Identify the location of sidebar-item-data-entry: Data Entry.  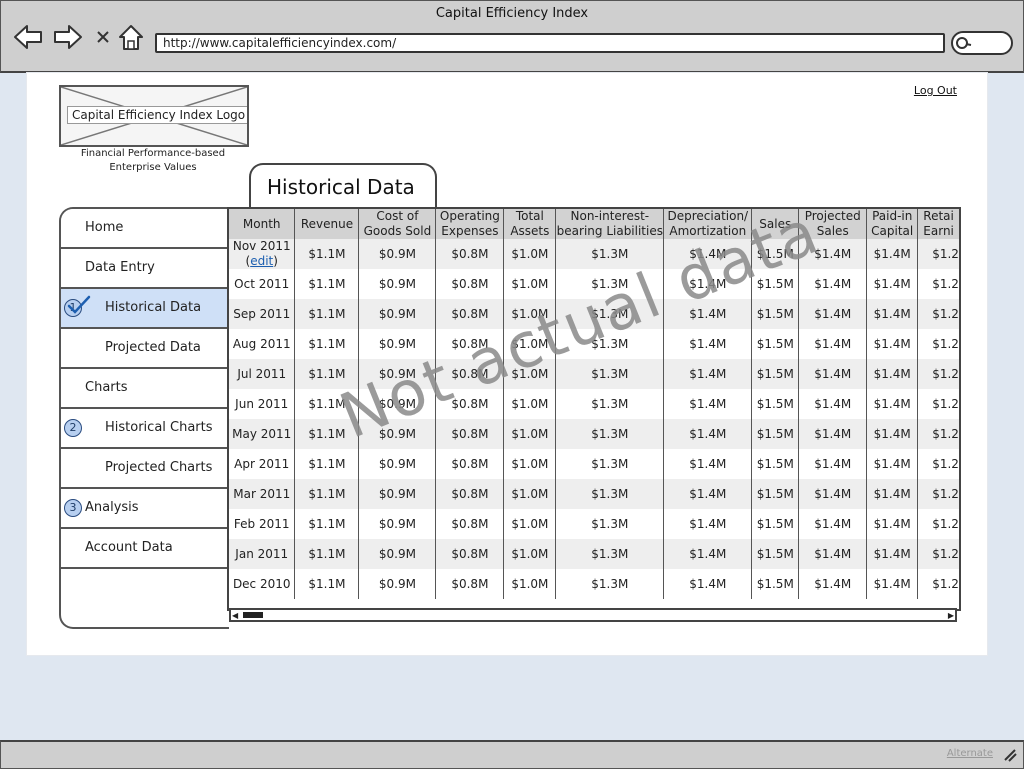
(145, 269).